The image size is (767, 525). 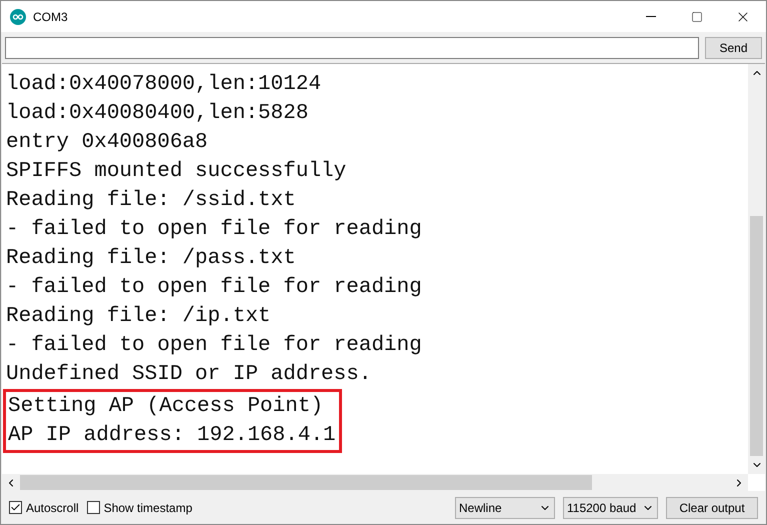 What do you see at coordinates (157, 114) in the screenshot?
I see `output-line: load:0x40080400,len:5828` at bounding box center [157, 114].